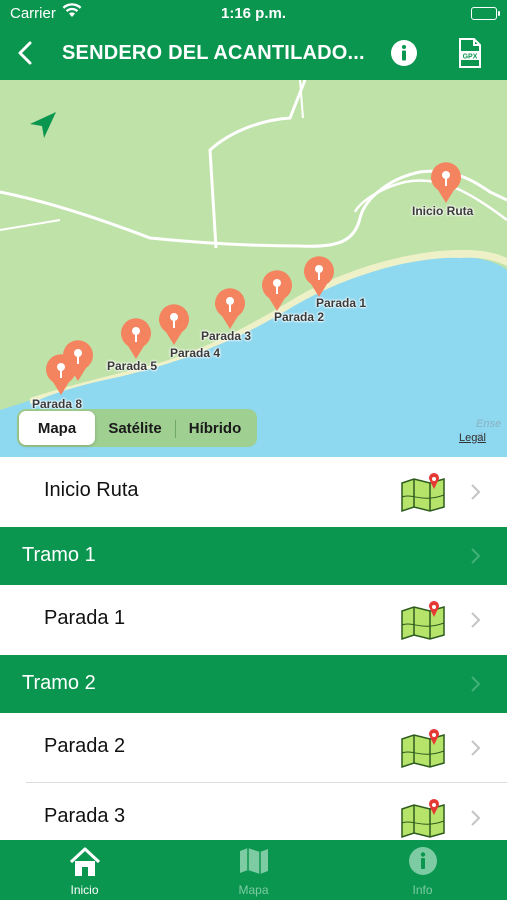 The height and width of the screenshot is (900, 507). I want to click on legal-link: Legal, so click(472, 438).